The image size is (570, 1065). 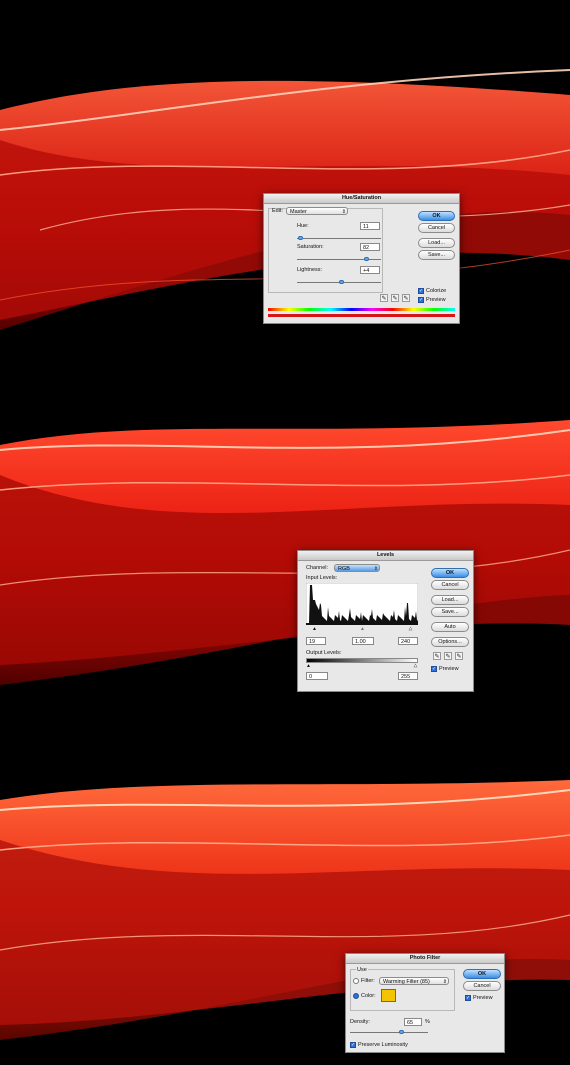 I want to click on output-white-field: 255, so click(x=408, y=676).